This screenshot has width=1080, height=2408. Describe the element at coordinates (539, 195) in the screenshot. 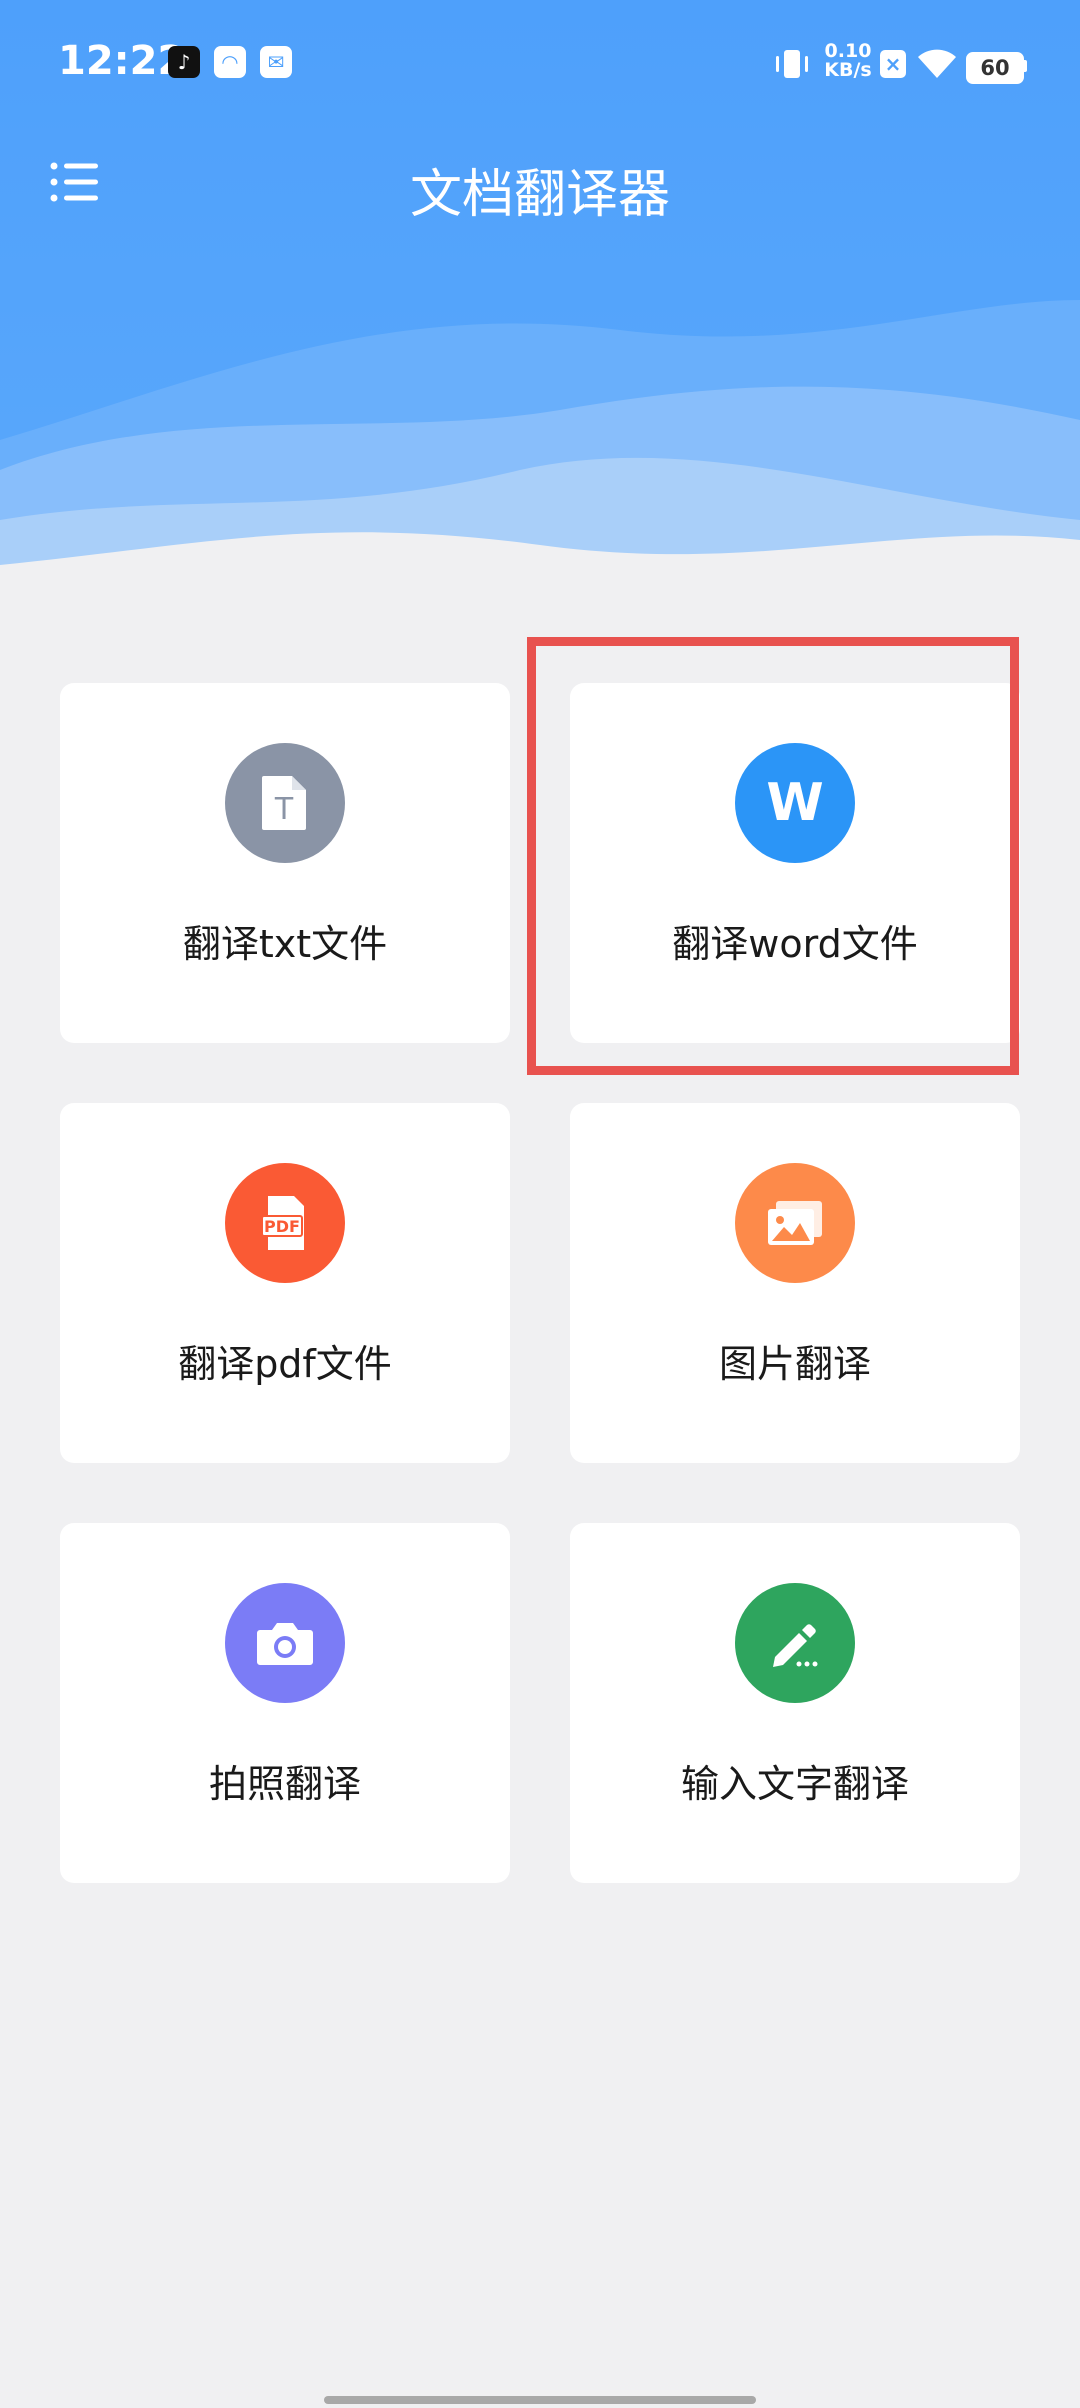

I see `page-title: 文档翻译器` at that location.